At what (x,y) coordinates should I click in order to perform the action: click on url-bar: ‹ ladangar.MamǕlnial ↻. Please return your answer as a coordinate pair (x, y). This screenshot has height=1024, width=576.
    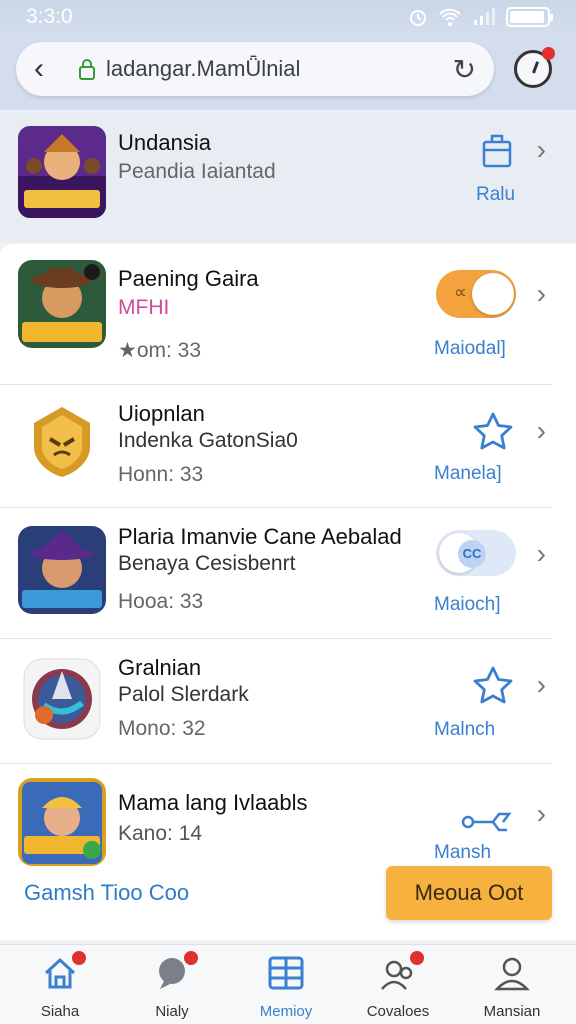
    Looking at the image, I should click on (255, 69).